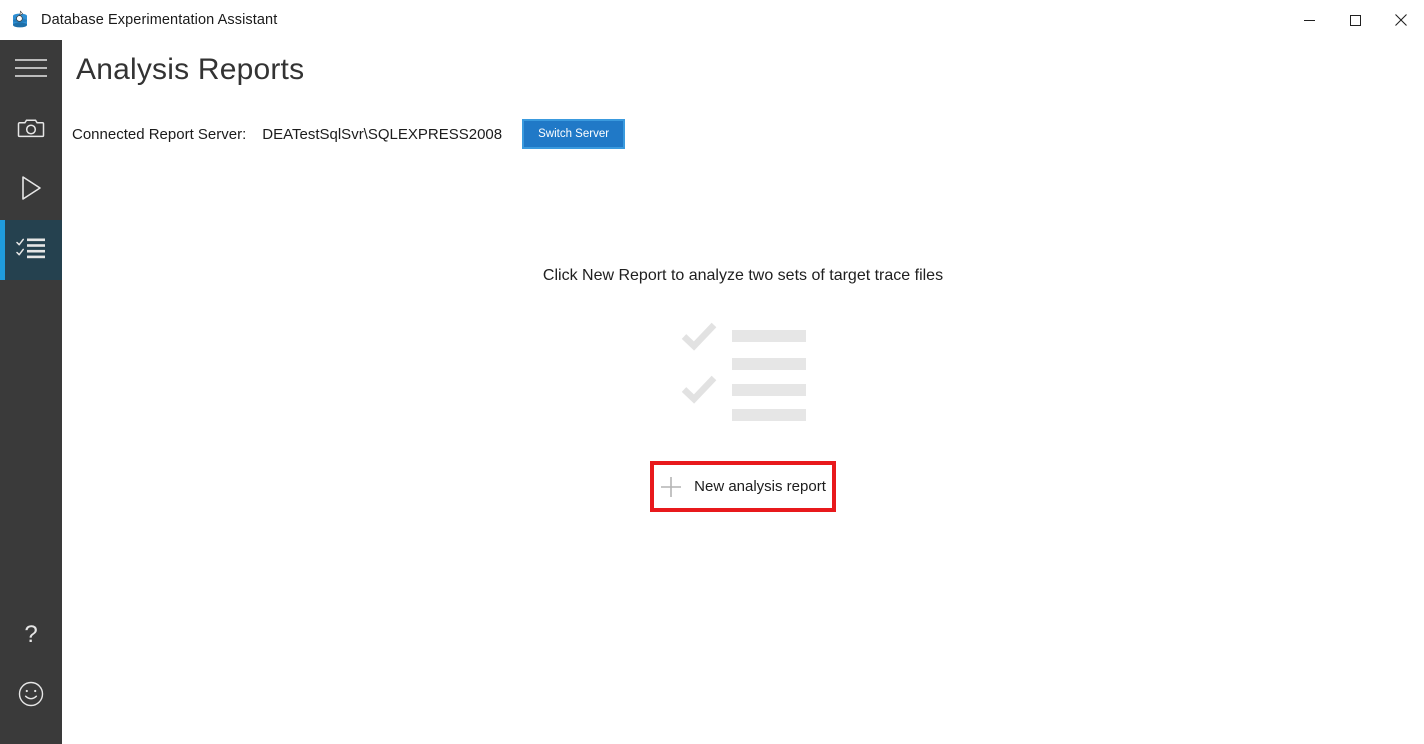  I want to click on new-analysis-report-label: New analysis report, so click(760, 486).